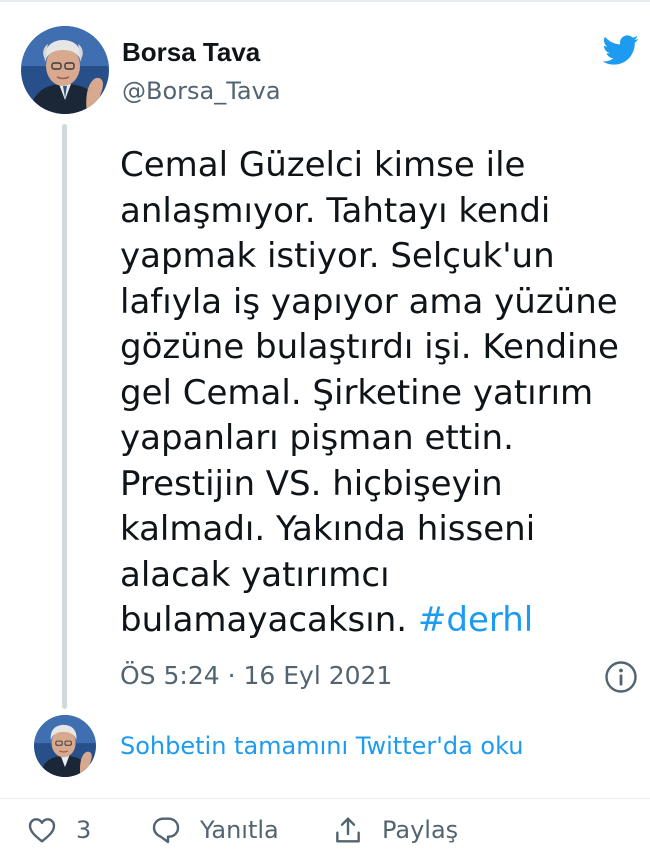  Describe the element at coordinates (65, 70) in the screenshot. I see `author-avatar` at that location.